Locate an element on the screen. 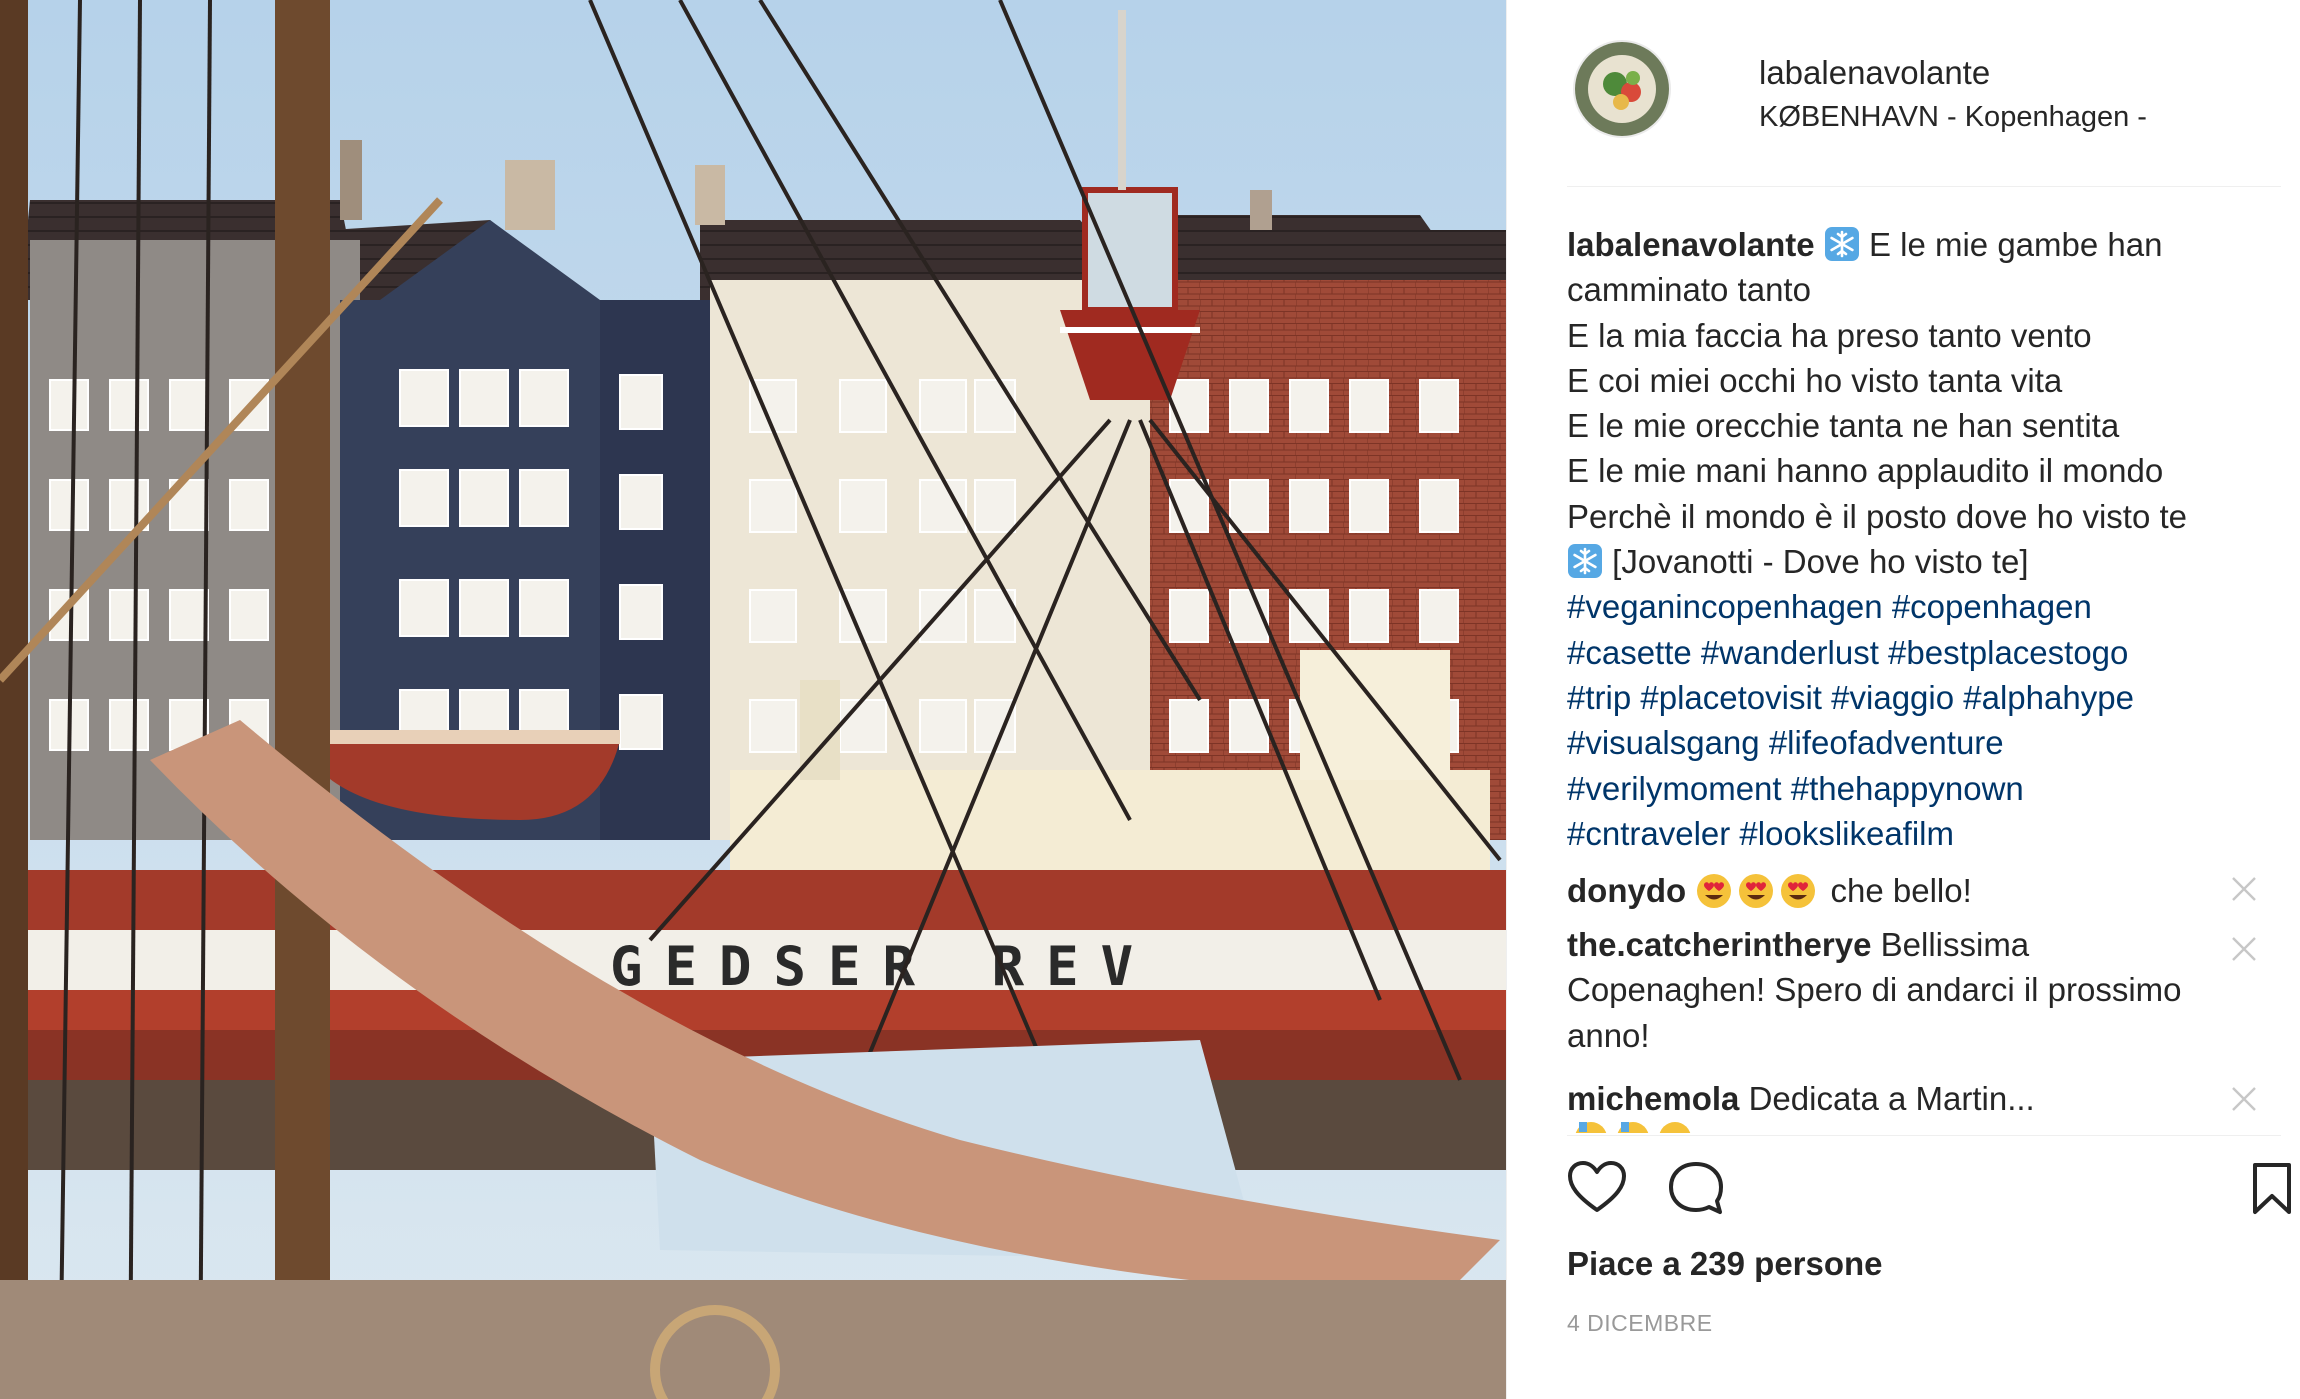  crying-emoji is located at coordinates (1633, 1127).